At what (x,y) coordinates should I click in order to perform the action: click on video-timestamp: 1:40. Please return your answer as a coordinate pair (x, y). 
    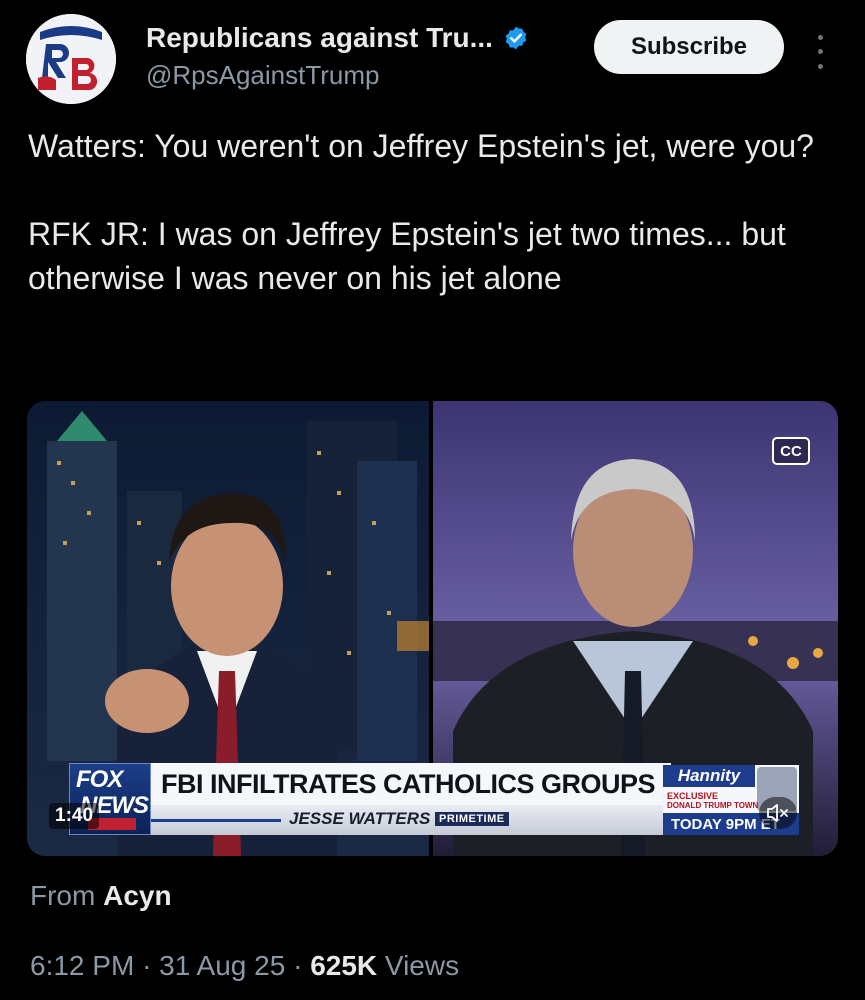
    Looking at the image, I should click on (74, 816).